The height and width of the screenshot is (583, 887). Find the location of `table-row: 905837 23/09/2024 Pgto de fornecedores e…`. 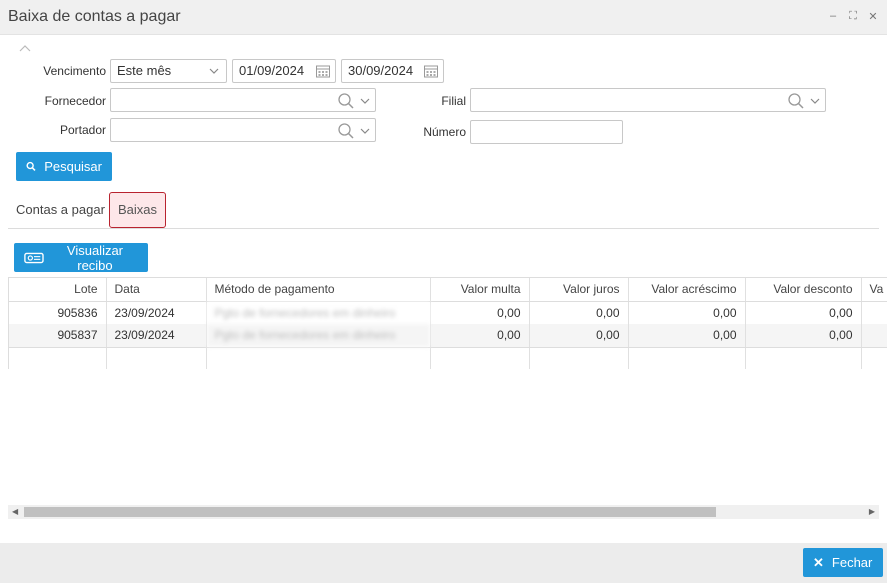

table-row: 905837 23/09/2024 Pgto de fornecedores e… is located at coordinates (448, 336).